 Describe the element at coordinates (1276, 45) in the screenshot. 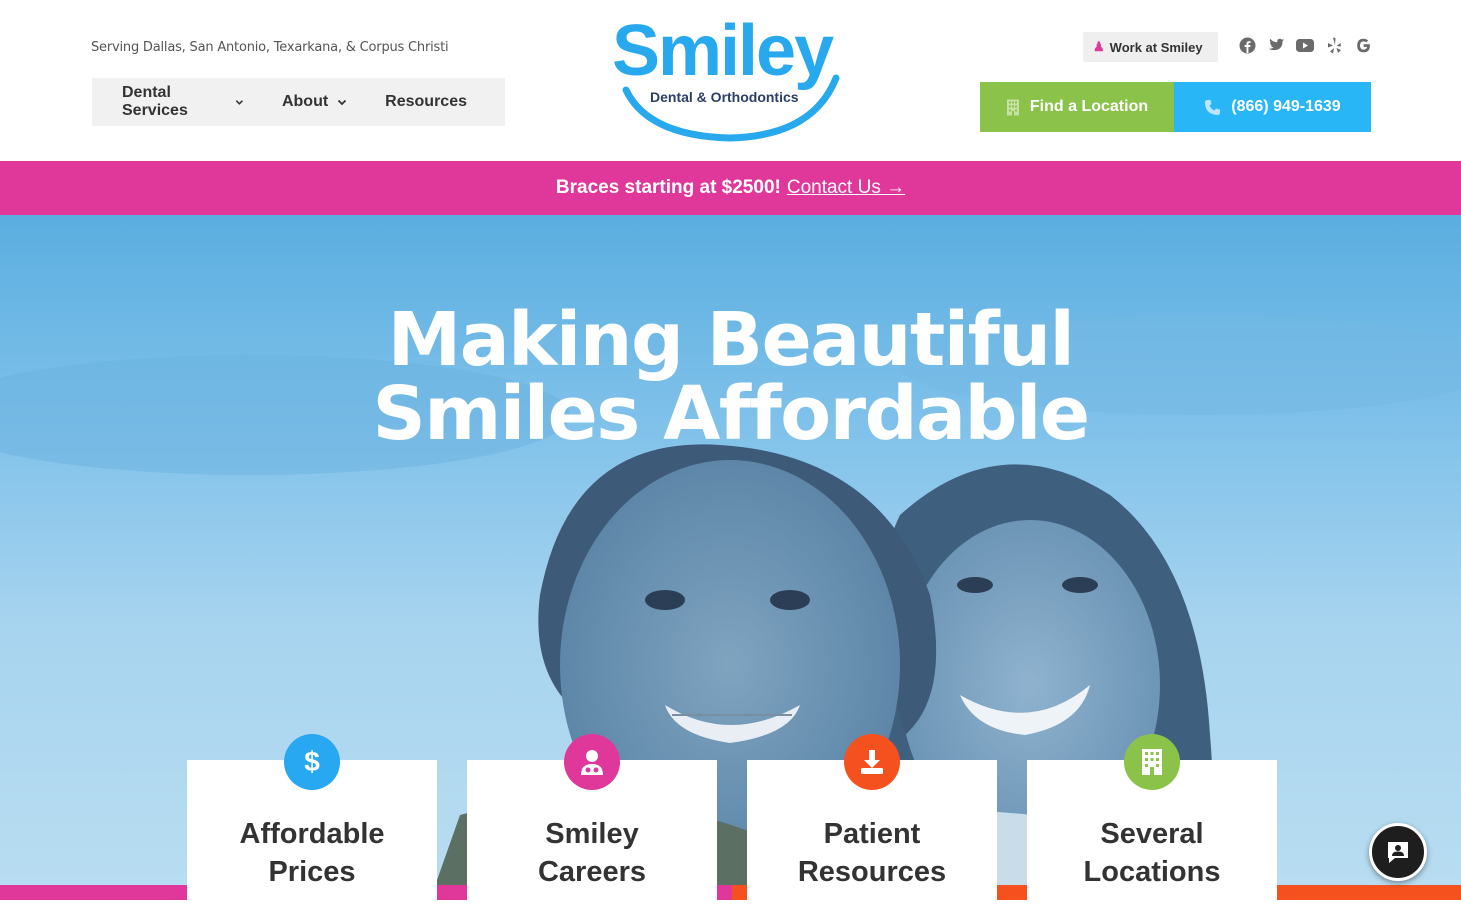

I see `twitter-icon` at that location.